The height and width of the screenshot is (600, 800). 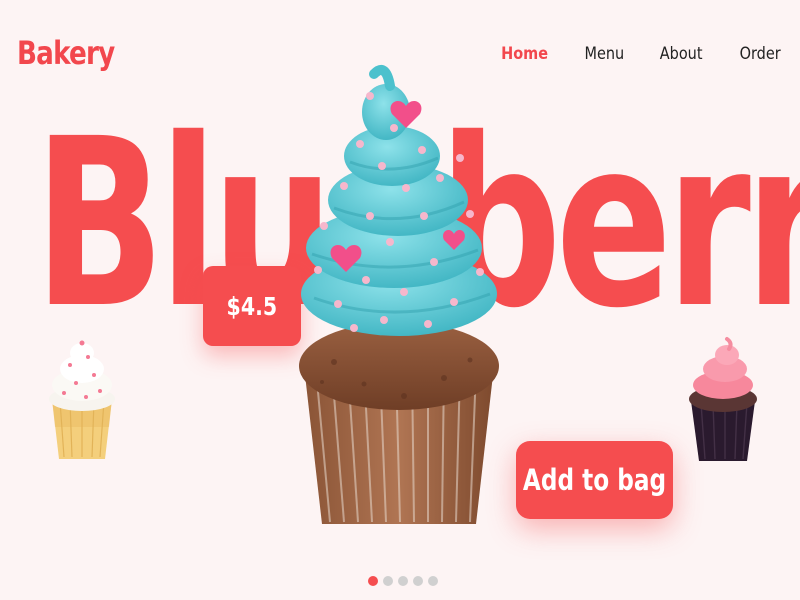 I want to click on price-tag: $4.5, so click(x=252, y=306).